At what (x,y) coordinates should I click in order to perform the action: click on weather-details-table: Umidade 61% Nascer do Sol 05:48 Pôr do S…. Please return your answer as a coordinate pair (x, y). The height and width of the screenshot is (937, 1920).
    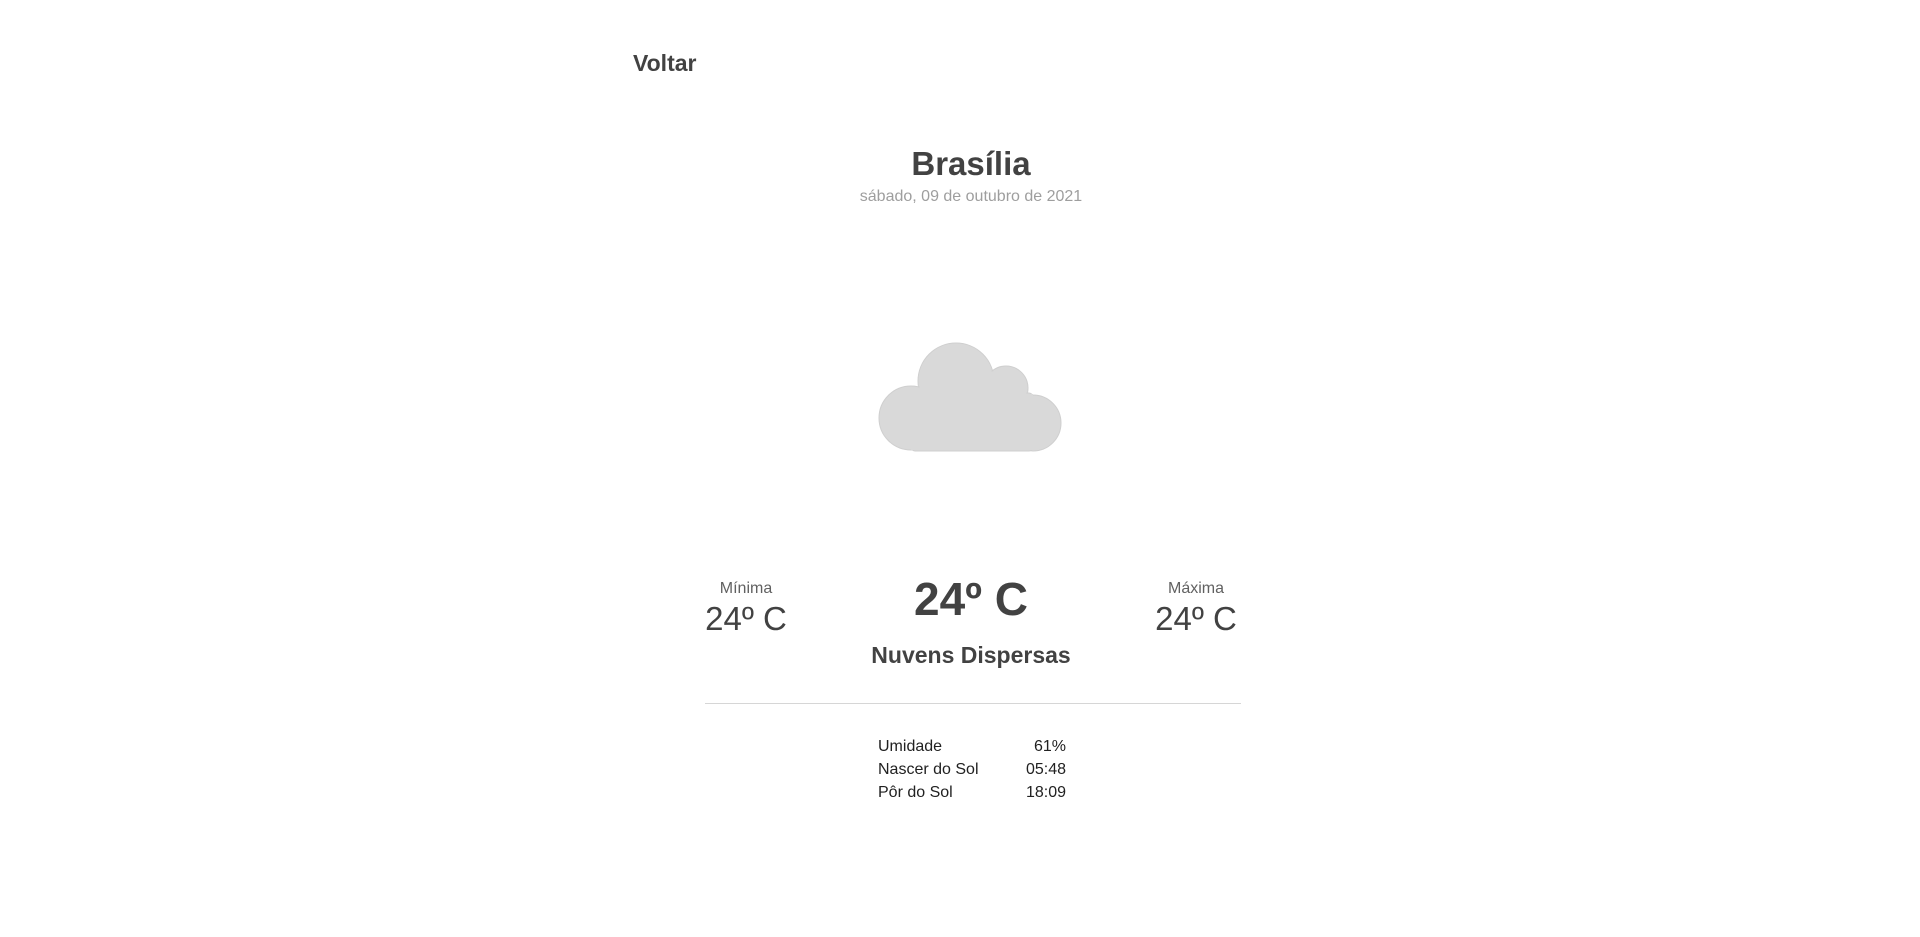
    Looking at the image, I should click on (972, 769).